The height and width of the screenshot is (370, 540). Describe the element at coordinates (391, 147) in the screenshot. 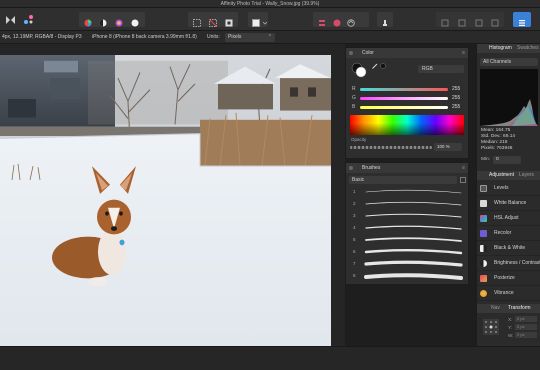

I see `opacity-slider` at that location.